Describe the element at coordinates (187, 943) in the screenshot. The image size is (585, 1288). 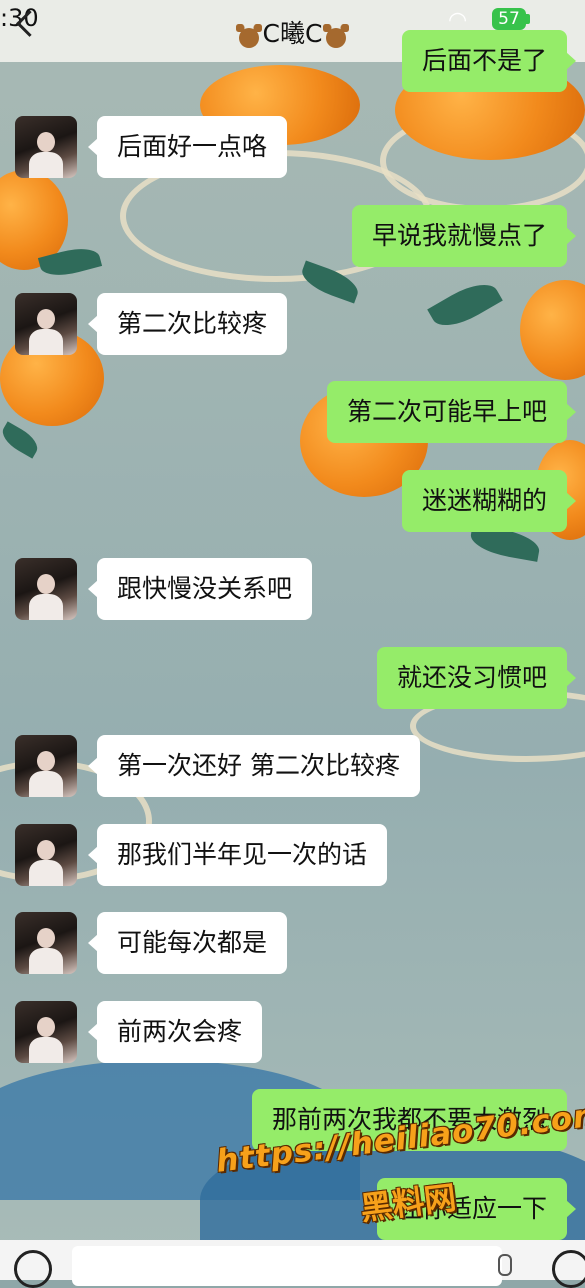
I see `message-bubble-incoming: 可能每次都是` at that location.